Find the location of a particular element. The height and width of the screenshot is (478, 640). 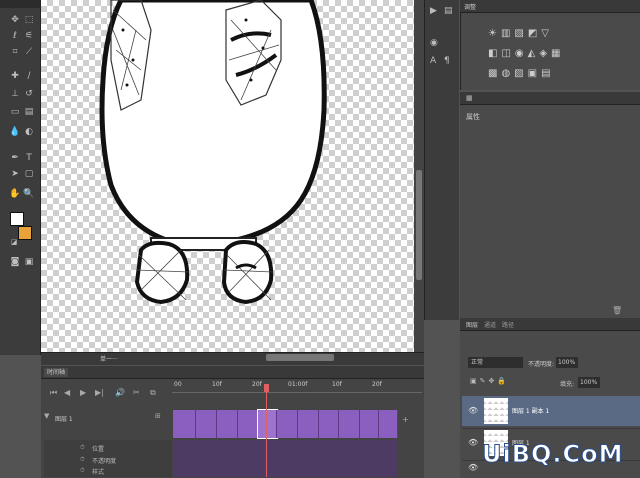

lock-icons: ▣✎✥🔒 is located at coordinates (489, 381).